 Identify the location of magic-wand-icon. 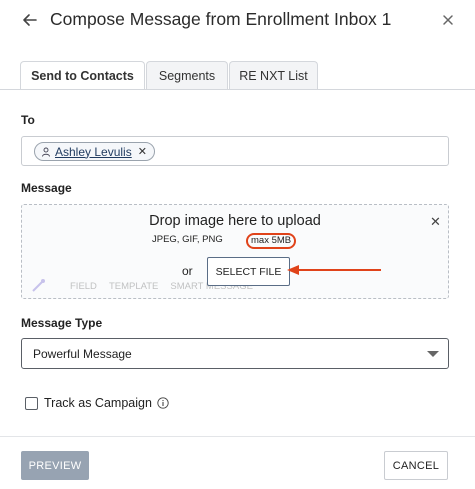
(38, 285).